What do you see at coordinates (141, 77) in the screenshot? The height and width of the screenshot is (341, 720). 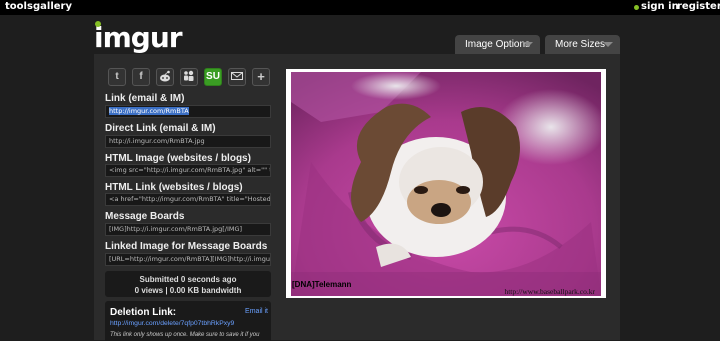 I see `facebook-icon: f` at bounding box center [141, 77].